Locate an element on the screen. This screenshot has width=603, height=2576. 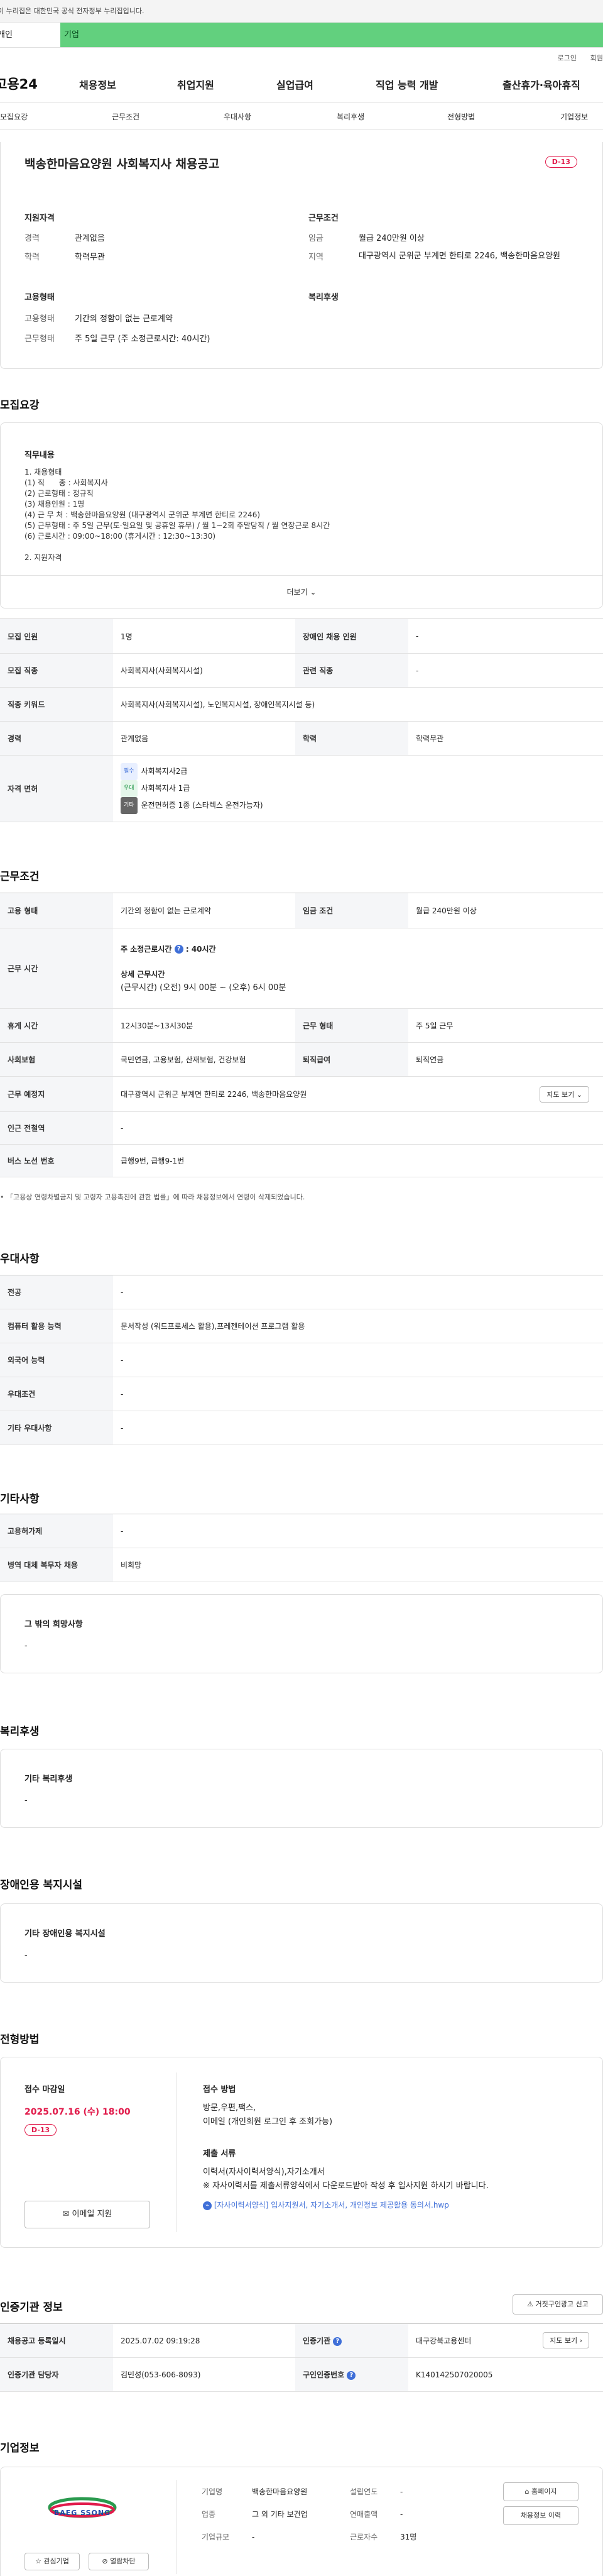
license-item: 필수 사회복지사2급 is located at coordinates (358, 771).